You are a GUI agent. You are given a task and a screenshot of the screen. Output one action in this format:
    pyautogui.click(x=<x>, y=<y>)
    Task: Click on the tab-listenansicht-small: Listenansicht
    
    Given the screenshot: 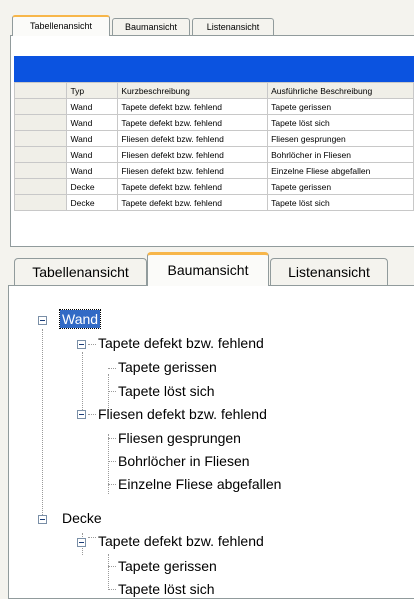 What is the action you would take?
    pyautogui.click(x=233, y=26)
    